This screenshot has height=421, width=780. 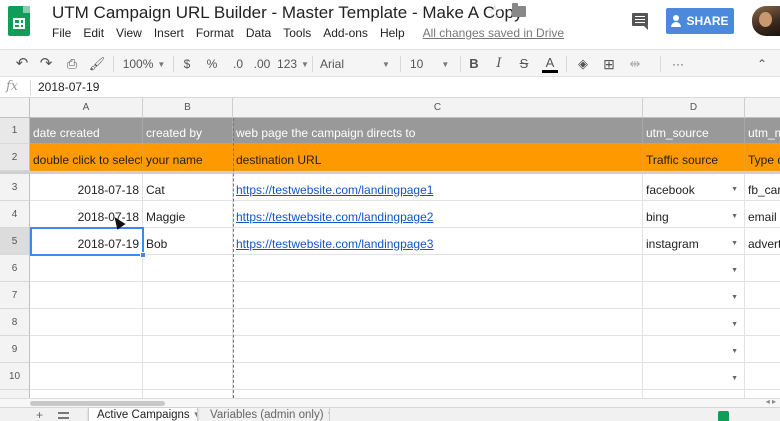 What do you see at coordinates (694, 108) in the screenshot?
I see `column-header-d: D` at bounding box center [694, 108].